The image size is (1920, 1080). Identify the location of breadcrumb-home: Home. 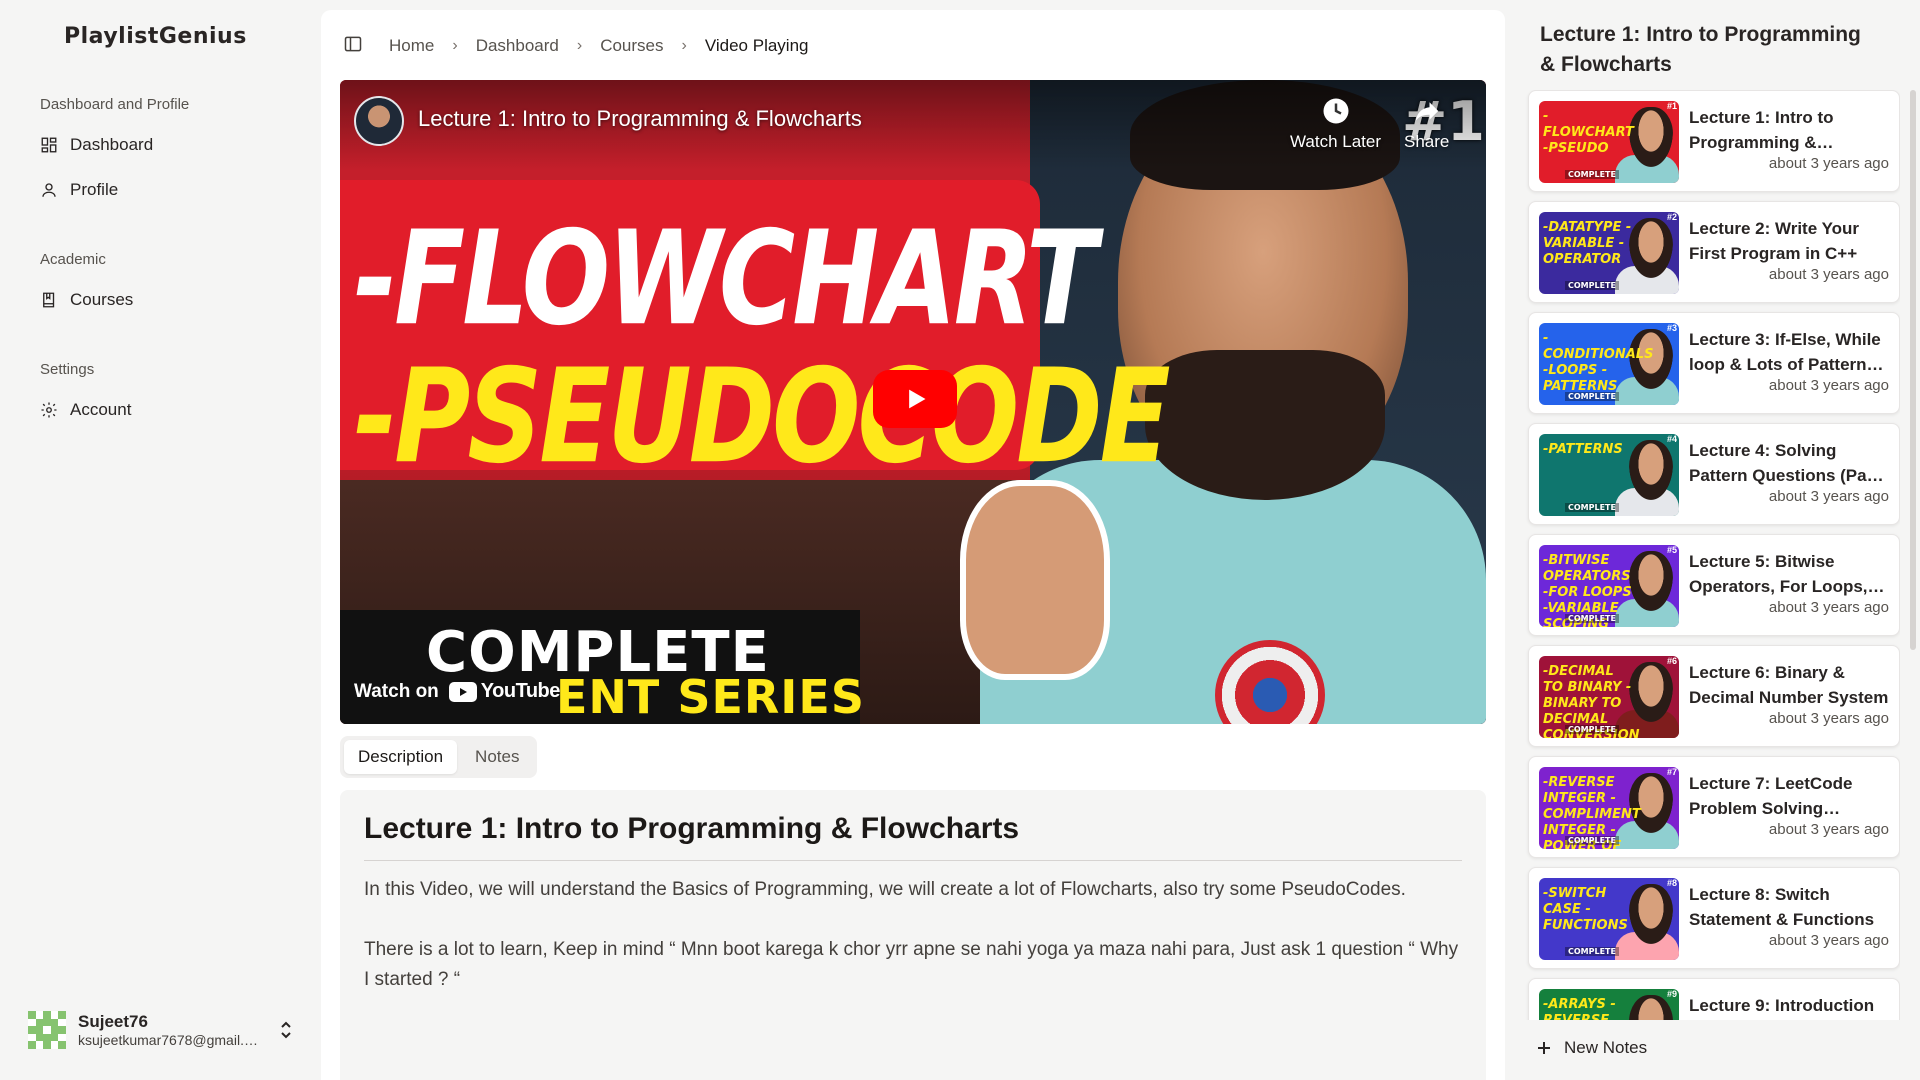
(411, 46).